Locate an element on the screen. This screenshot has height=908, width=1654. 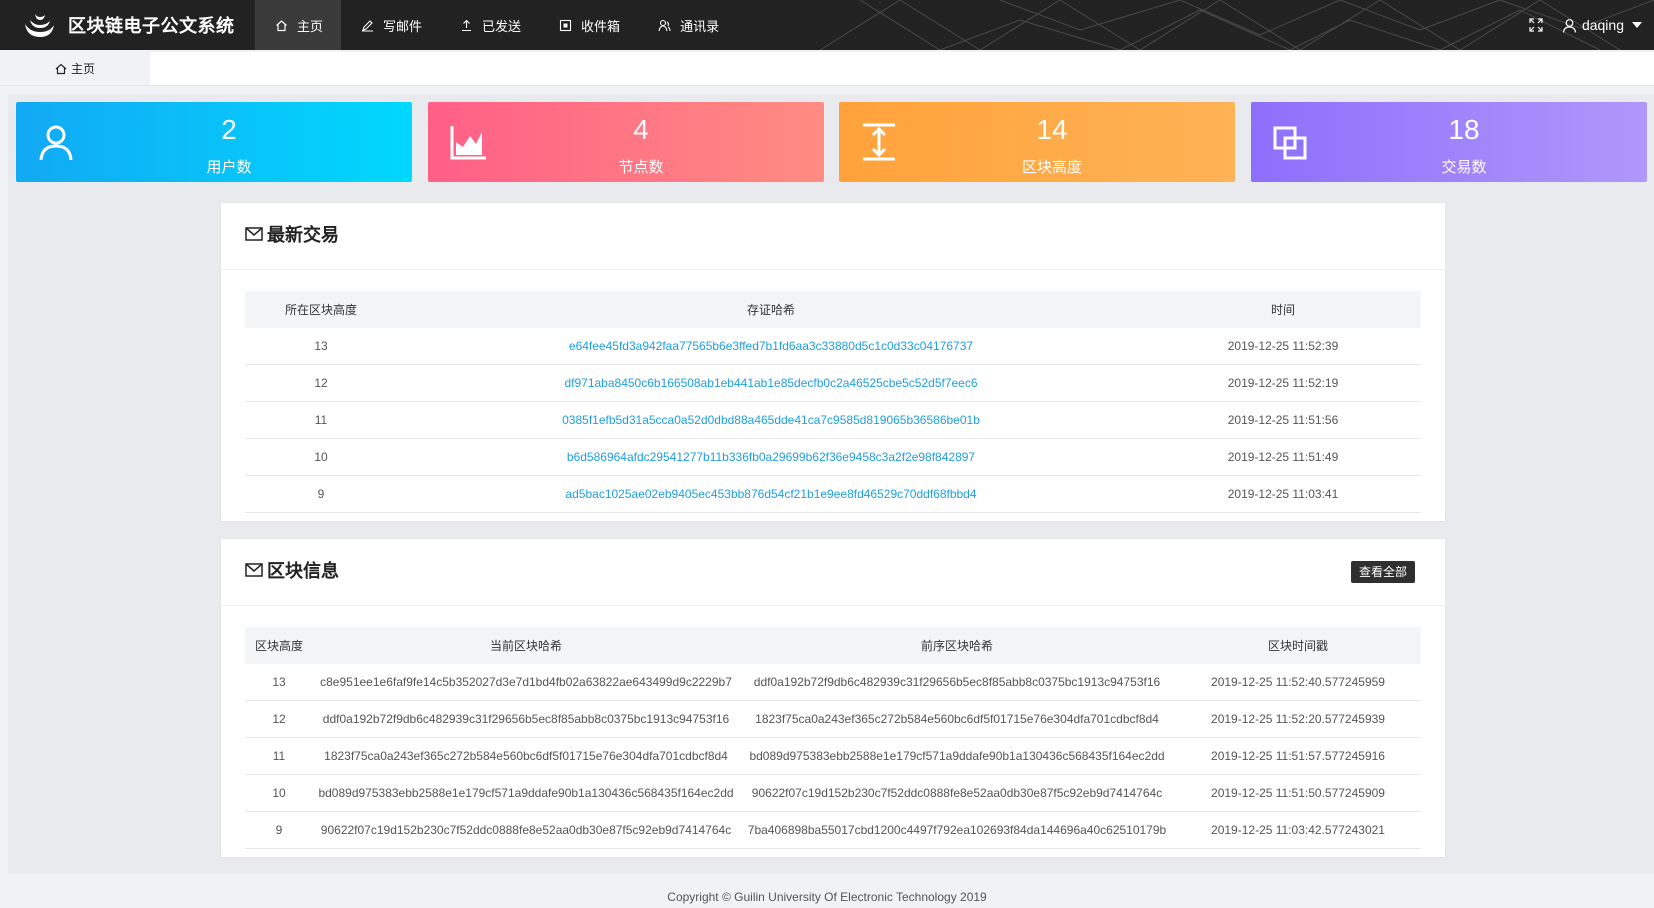
time-cell: 2019-12-25 11:52:19 is located at coordinates (1283, 383).